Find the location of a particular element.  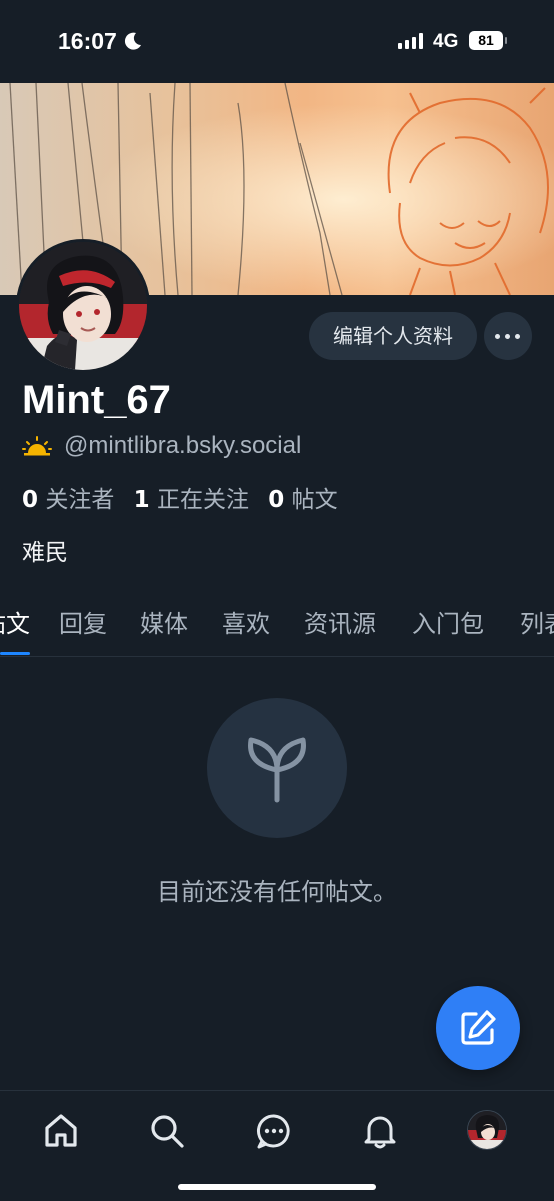

search-icon is located at coordinates (167, 1131).